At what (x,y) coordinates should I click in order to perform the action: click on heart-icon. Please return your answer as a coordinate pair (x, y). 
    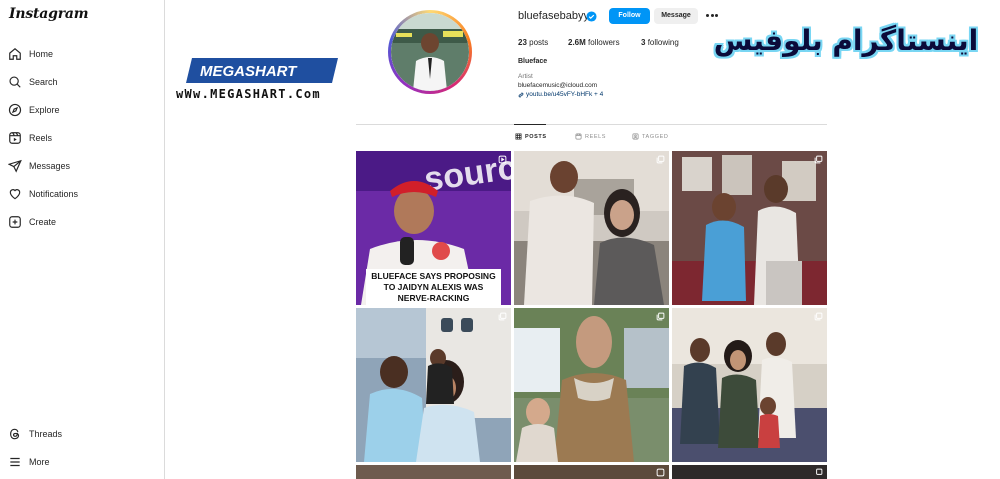
    Looking at the image, I should click on (15, 194).